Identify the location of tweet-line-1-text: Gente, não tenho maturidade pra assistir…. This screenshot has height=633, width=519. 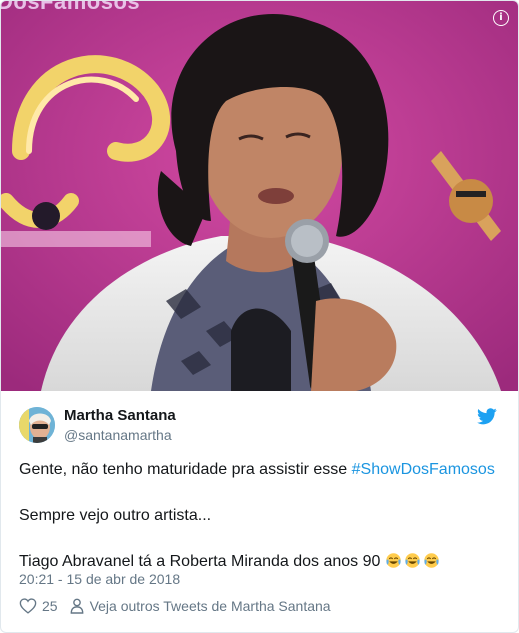
(185, 469).